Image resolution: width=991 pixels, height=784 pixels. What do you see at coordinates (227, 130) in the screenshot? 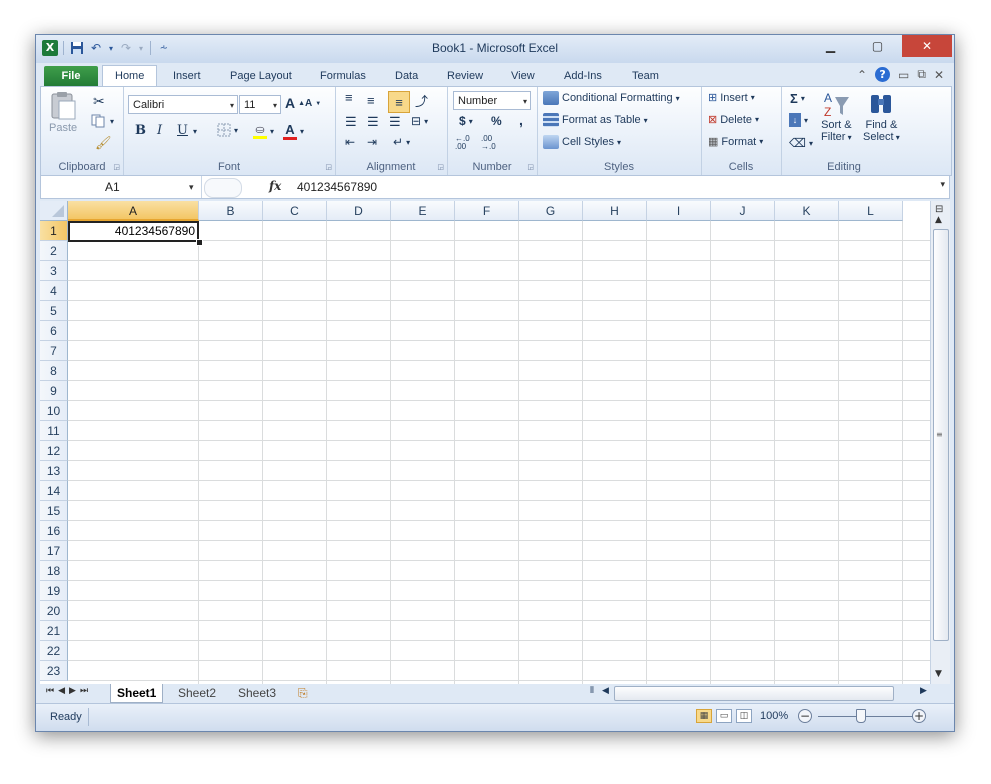
I see `borders-button: ▾` at bounding box center [227, 130].